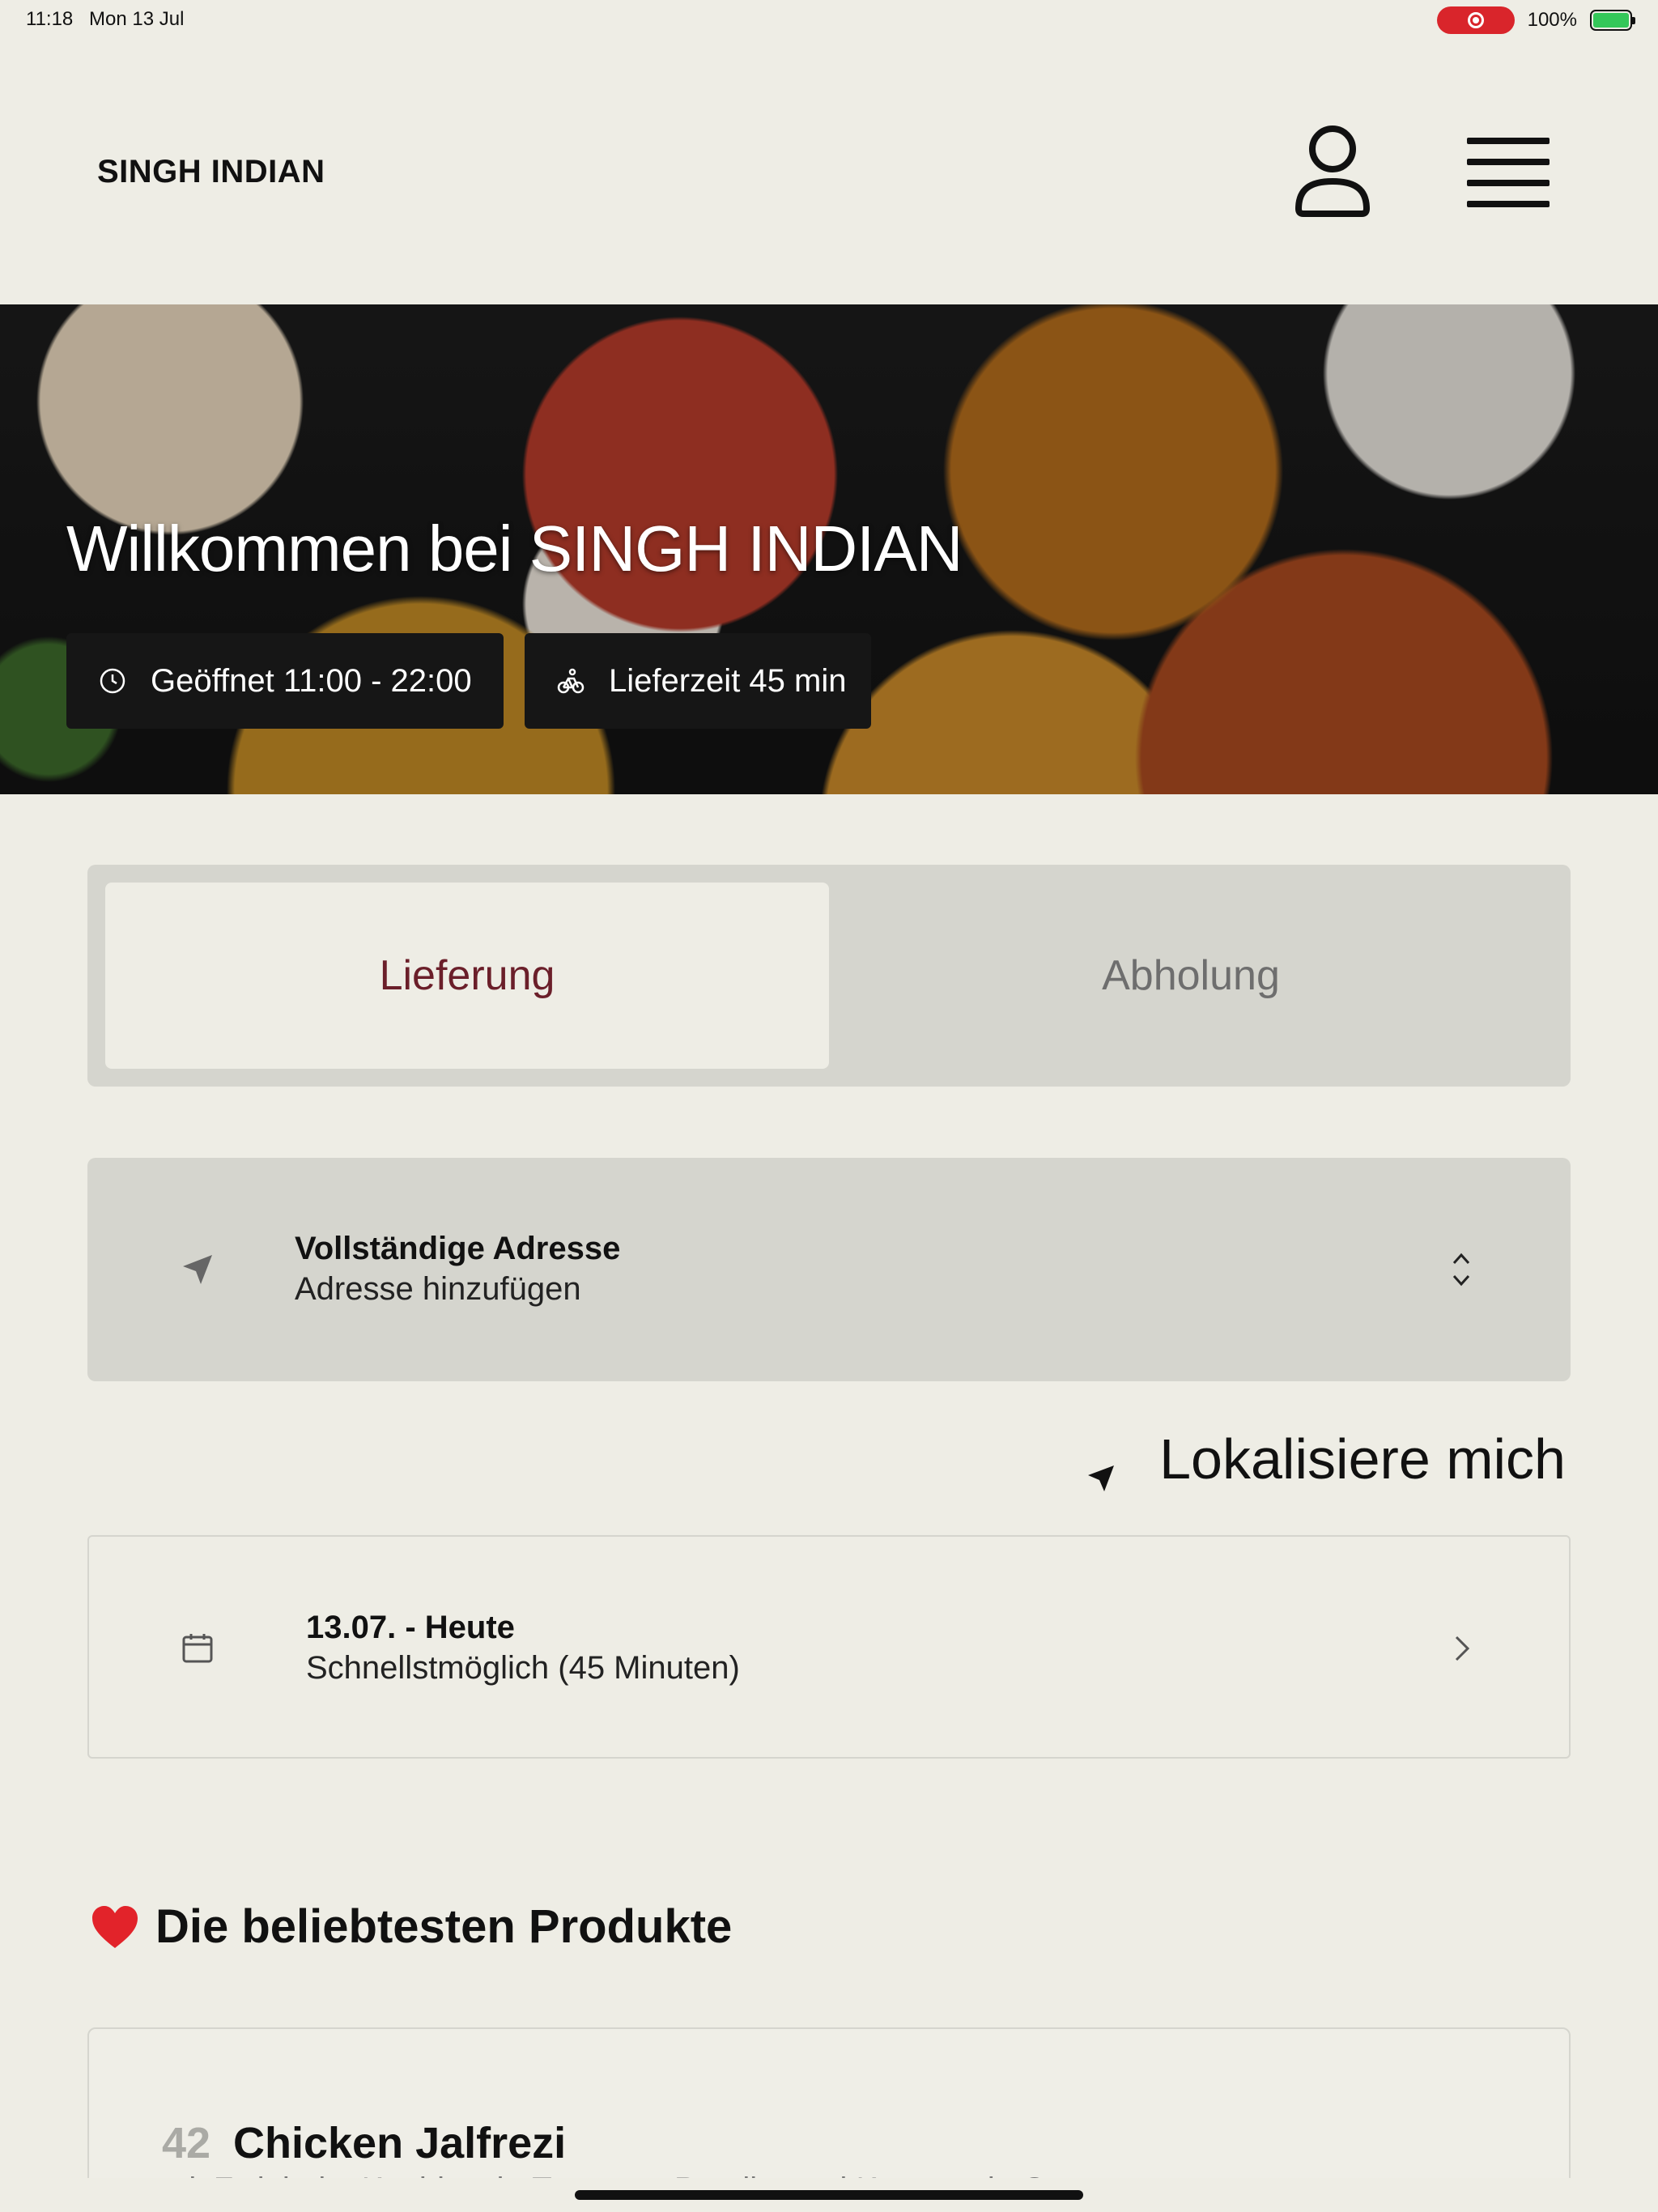 This screenshot has width=1658, height=2212. What do you see at coordinates (829, 2195) in the screenshot?
I see `home-indicator` at bounding box center [829, 2195].